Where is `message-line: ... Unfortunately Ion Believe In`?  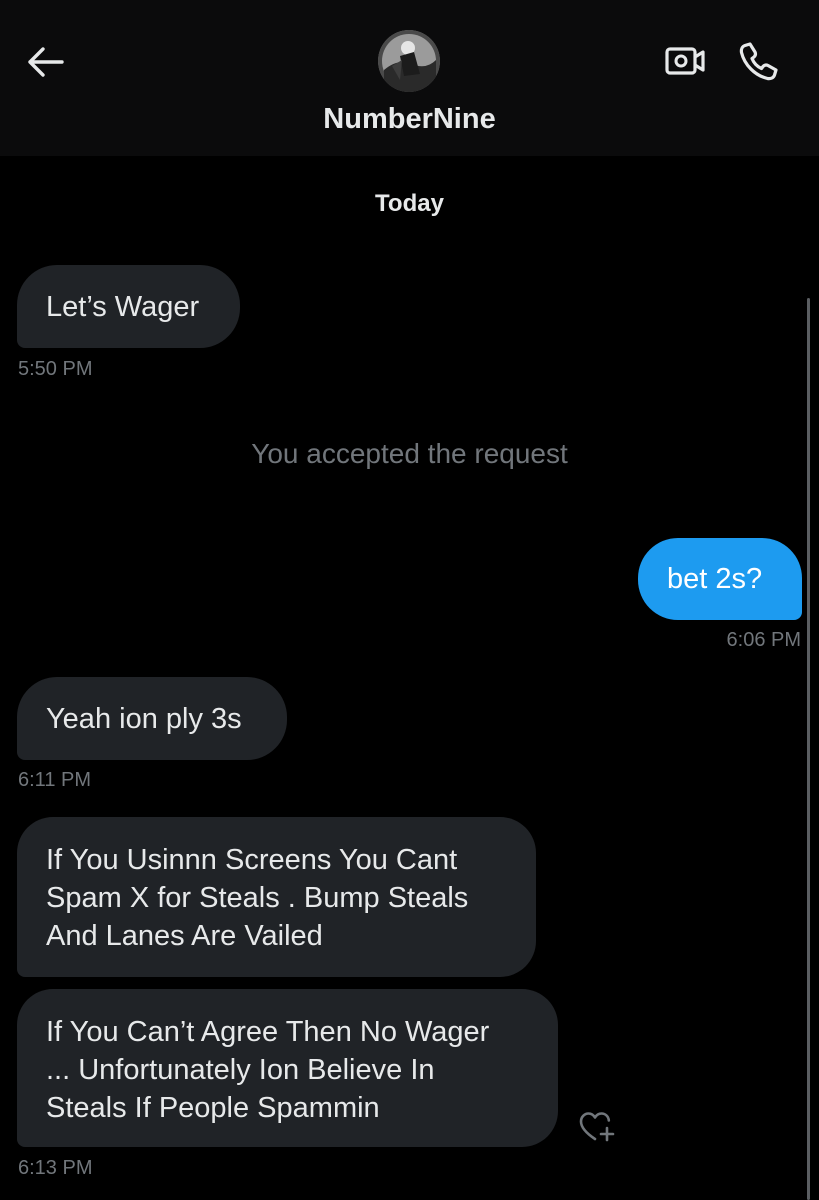
message-line: ... Unfortunately Ion Believe In is located at coordinates (240, 1070).